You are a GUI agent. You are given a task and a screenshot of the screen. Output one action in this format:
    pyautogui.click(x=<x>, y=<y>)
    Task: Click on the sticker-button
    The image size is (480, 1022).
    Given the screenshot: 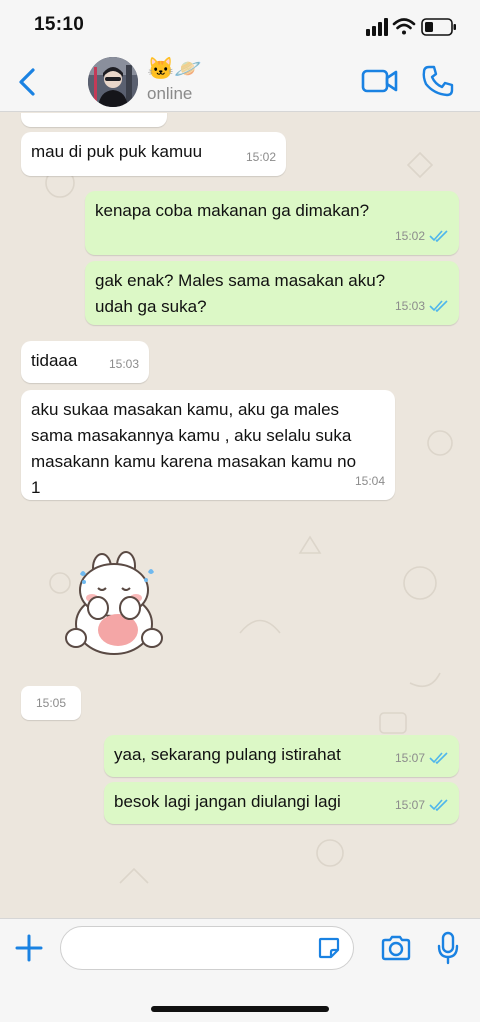 What is the action you would take?
    pyautogui.click(x=329, y=948)
    